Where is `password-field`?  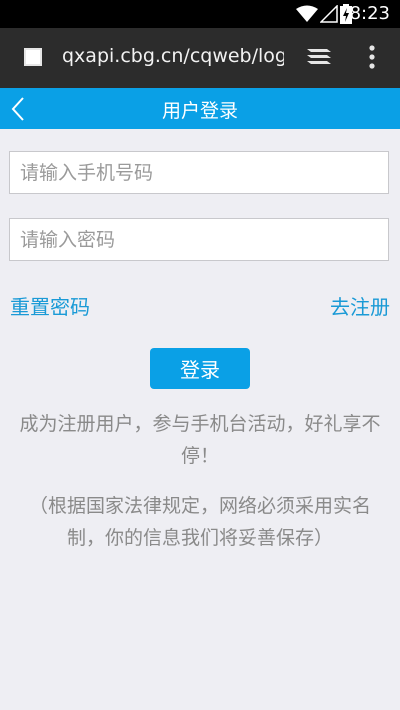 password-field is located at coordinates (199, 239).